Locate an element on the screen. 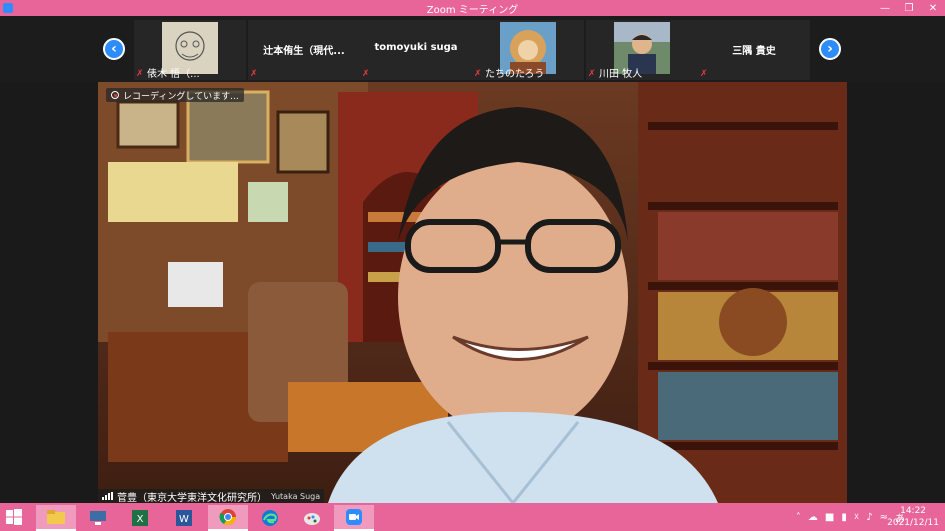  participant-tile: 辻本侑生（現代... ✗ is located at coordinates (304, 50).